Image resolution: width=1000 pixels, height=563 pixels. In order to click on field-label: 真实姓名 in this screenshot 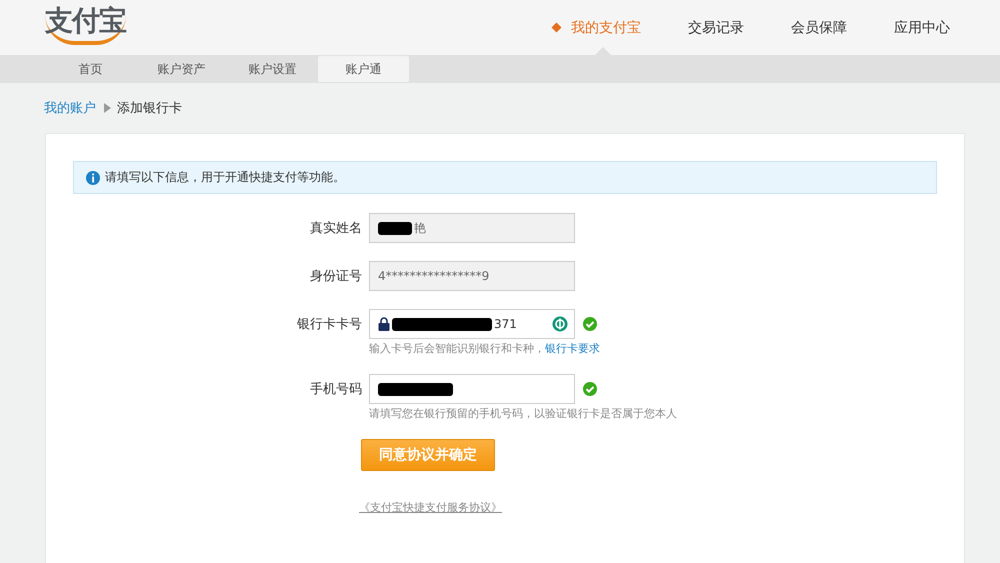, I will do `click(335, 228)`.